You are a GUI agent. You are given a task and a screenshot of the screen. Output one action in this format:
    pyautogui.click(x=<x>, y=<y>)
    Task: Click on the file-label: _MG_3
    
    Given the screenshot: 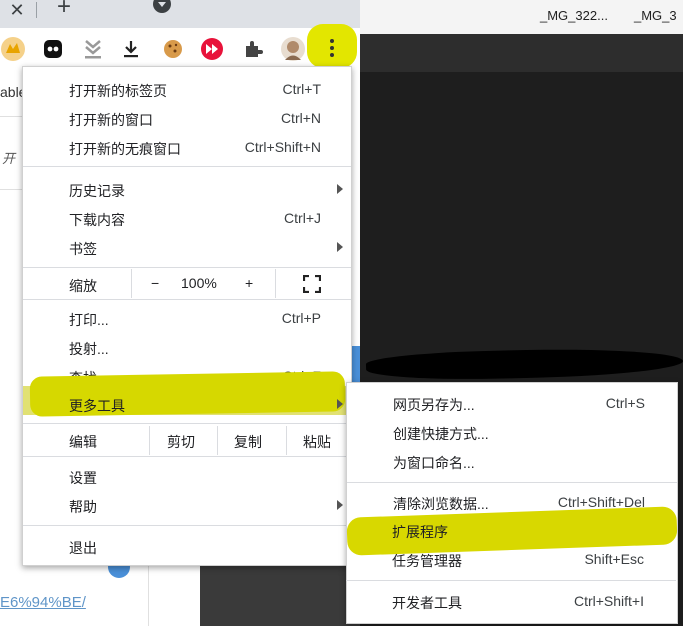 What is the action you would take?
    pyautogui.click(x=655, y=15)
    